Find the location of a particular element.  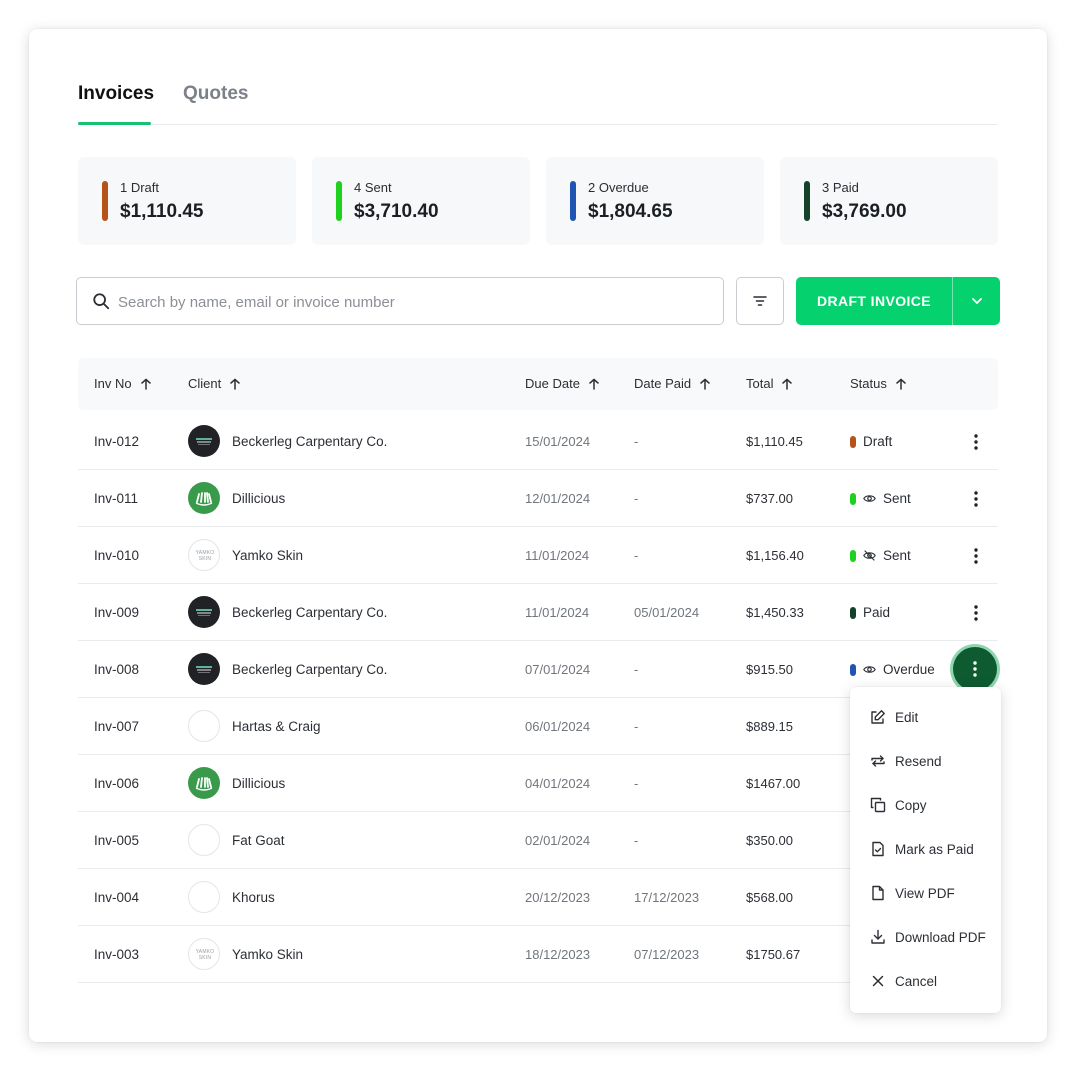

table-row: Inv-011 Dillicious 12/01/2024 - $737.00 Sent is located at coordinates (538, 498).